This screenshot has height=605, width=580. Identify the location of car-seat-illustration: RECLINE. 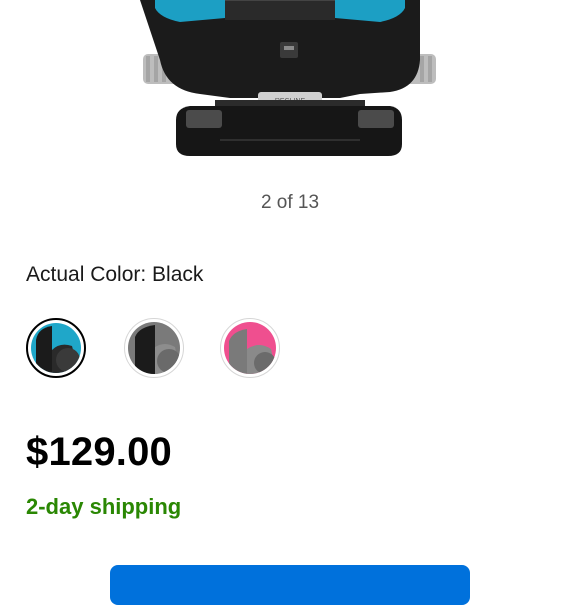
(288, 78).